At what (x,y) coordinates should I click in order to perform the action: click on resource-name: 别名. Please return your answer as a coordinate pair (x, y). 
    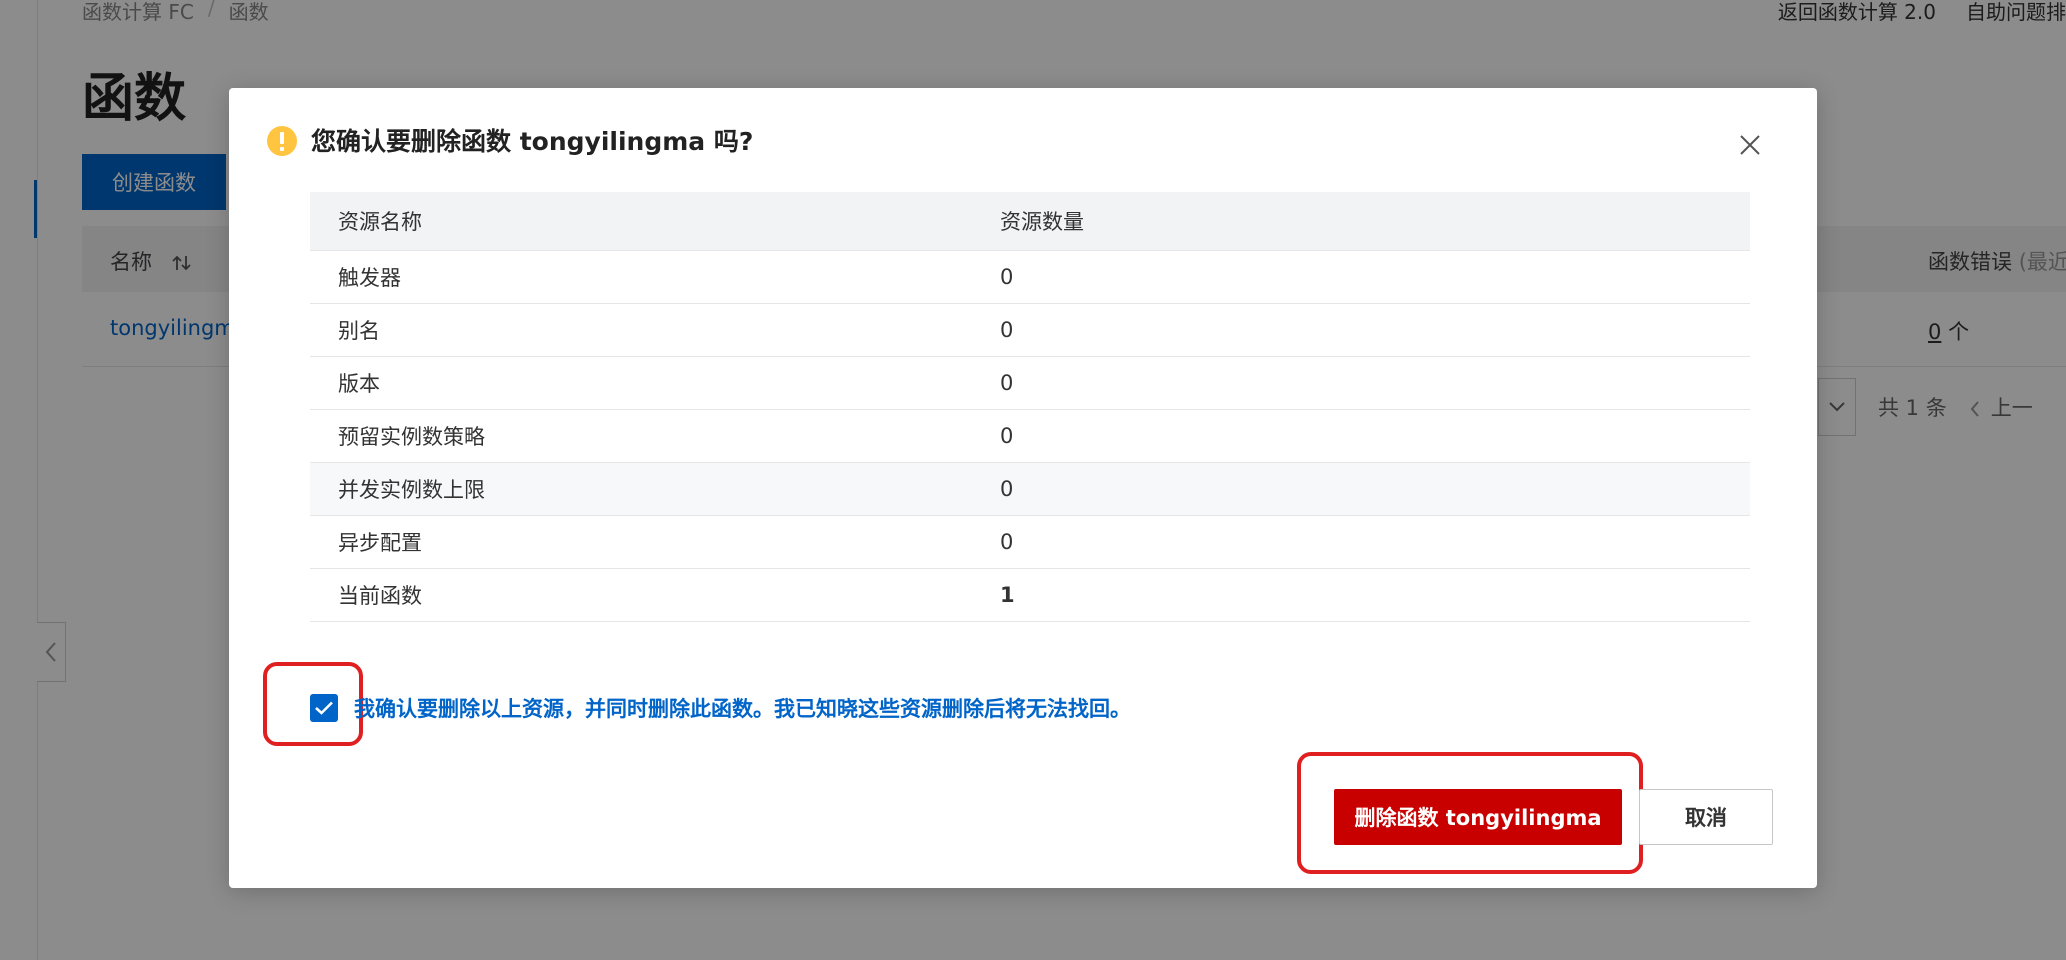
    Looking at the image, I should click on (359, 331).